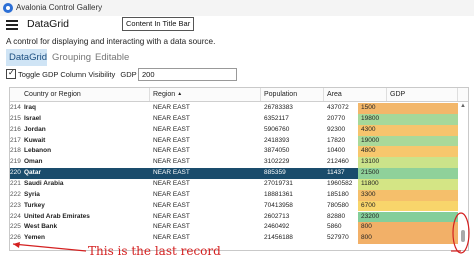  I want to click on annotation-scrollbar-circle, so click(461, 233).